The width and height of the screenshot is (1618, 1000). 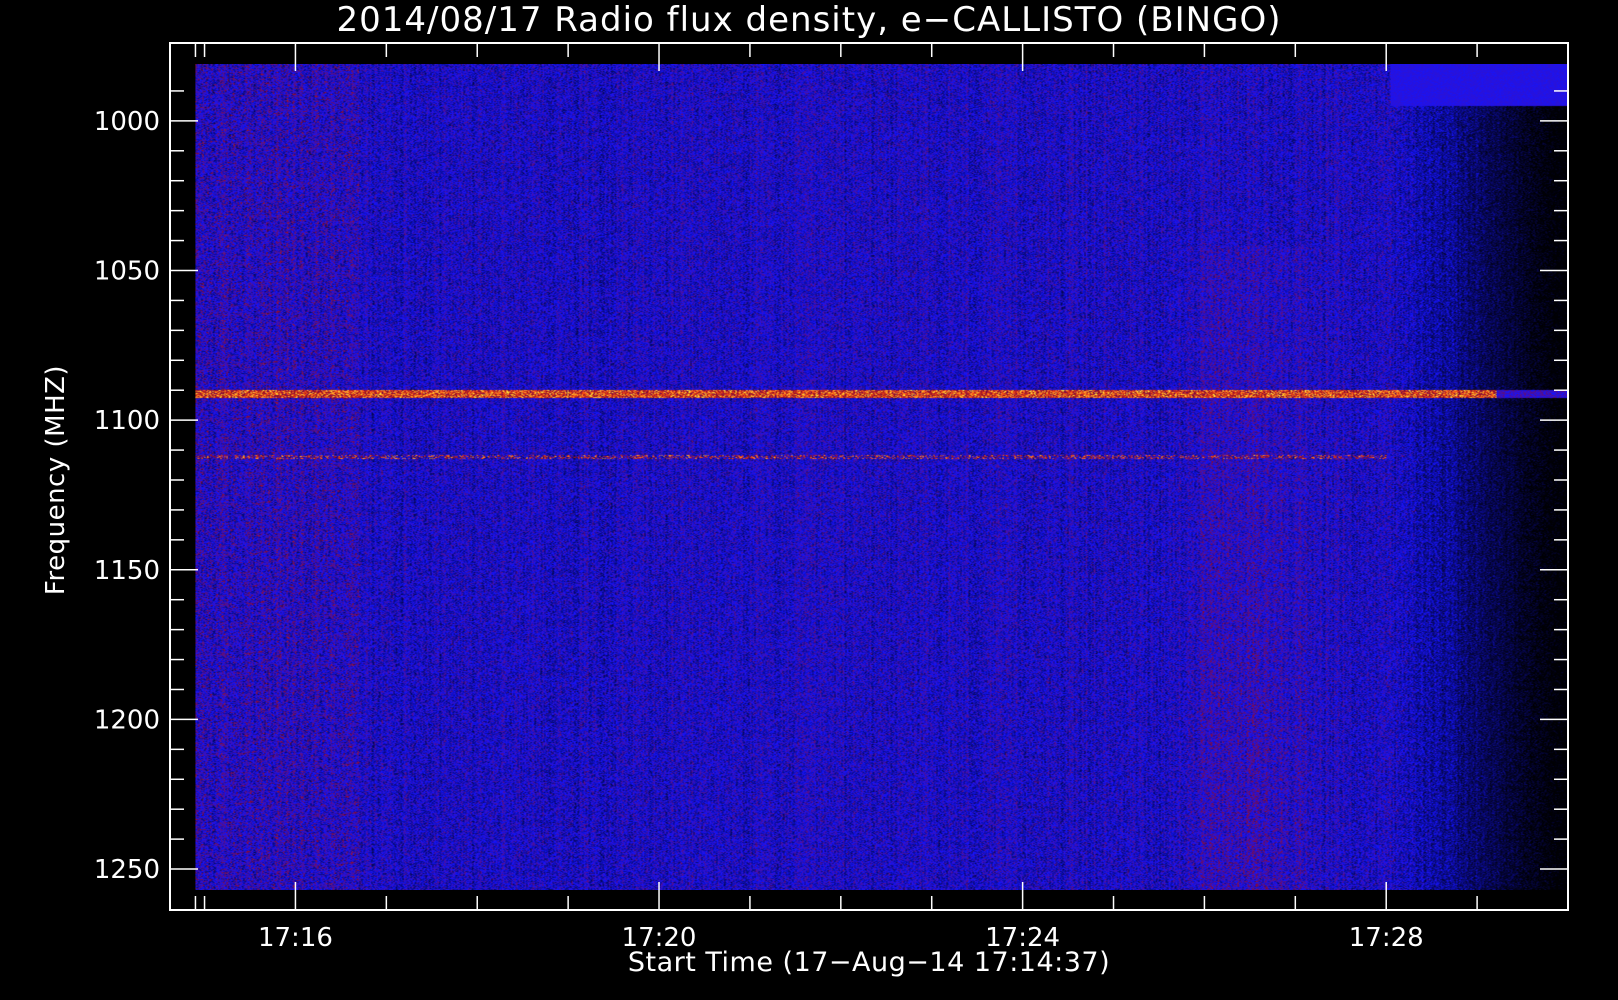 What do you see at coordinates (56, 480) in the screenshot?
I see `y-axis-label: Frequency (MHZ)` at bounding box center [56, 480].